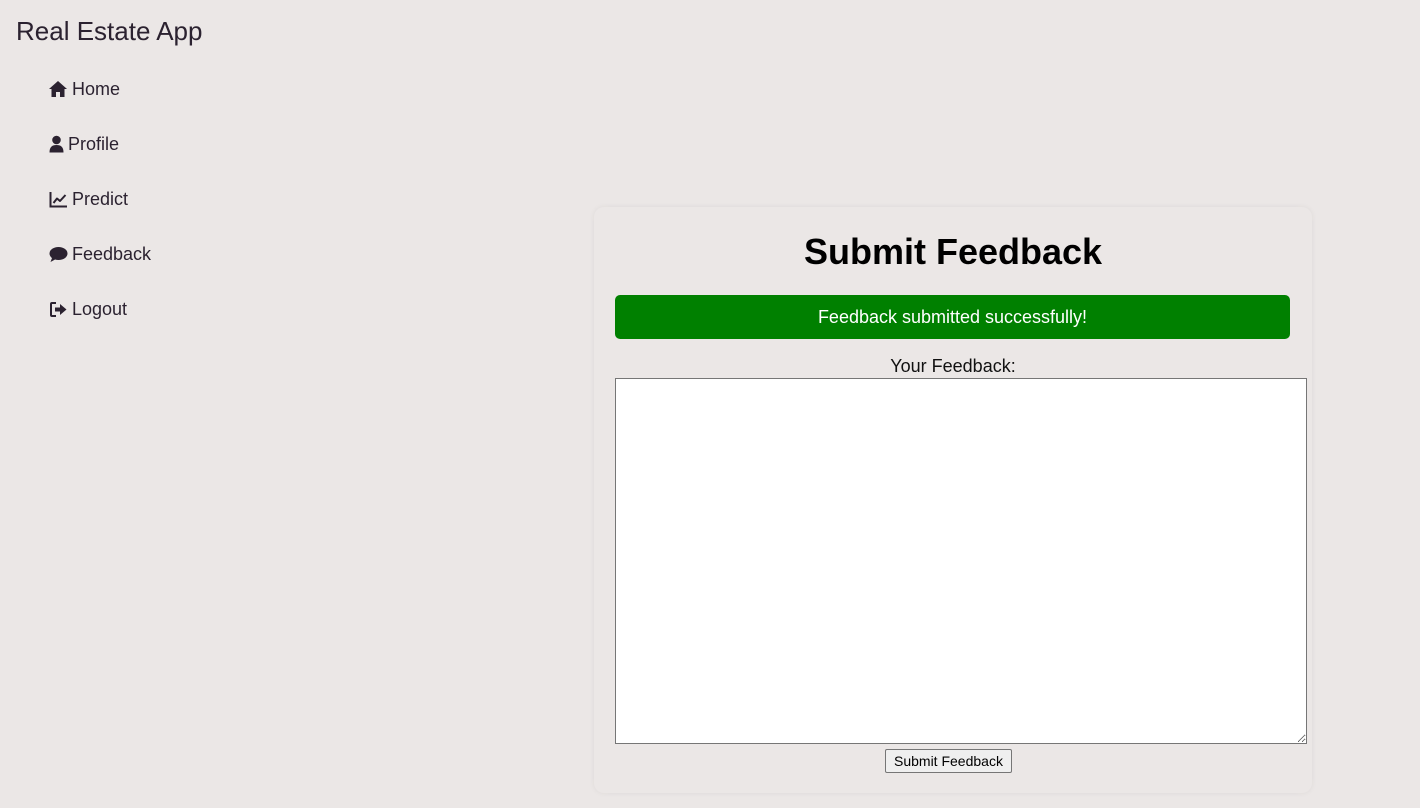  I want to click on sidebar-item-label: Logout, so click(100, 308).